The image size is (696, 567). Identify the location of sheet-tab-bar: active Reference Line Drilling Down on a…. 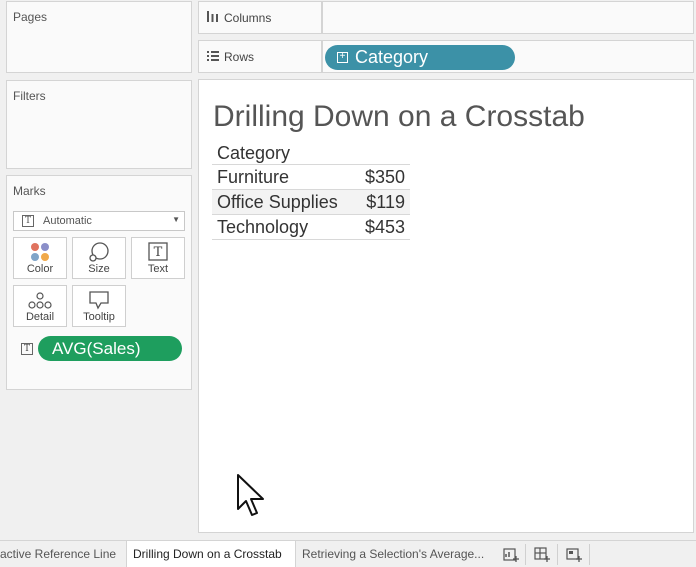
(348, 553).